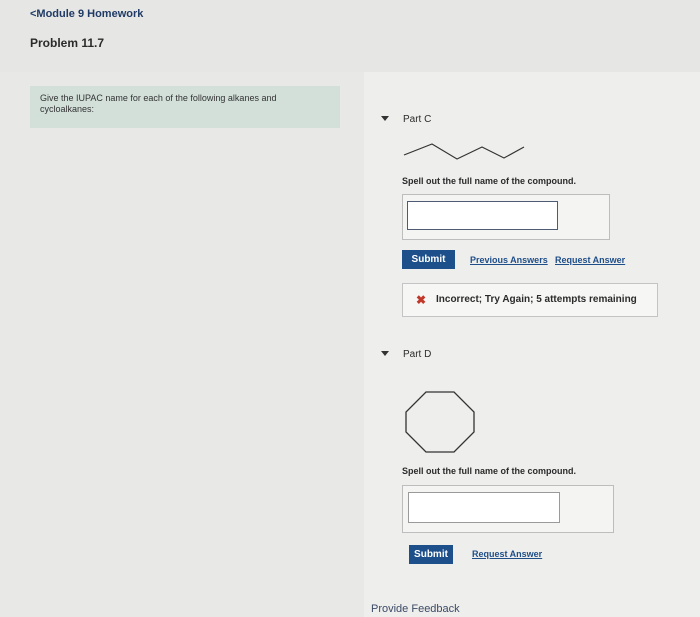  I want to click on part-c-request-answer-link: Request Answer, so click(590, 260).